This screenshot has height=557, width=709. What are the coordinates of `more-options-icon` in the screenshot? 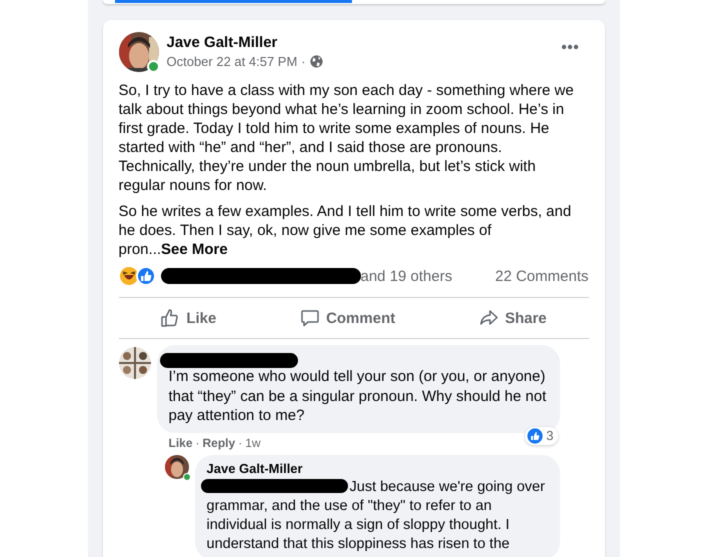 It's located at (569, 47).